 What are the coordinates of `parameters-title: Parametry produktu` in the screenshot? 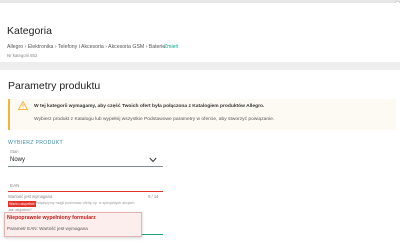 It's located at (54, 86).